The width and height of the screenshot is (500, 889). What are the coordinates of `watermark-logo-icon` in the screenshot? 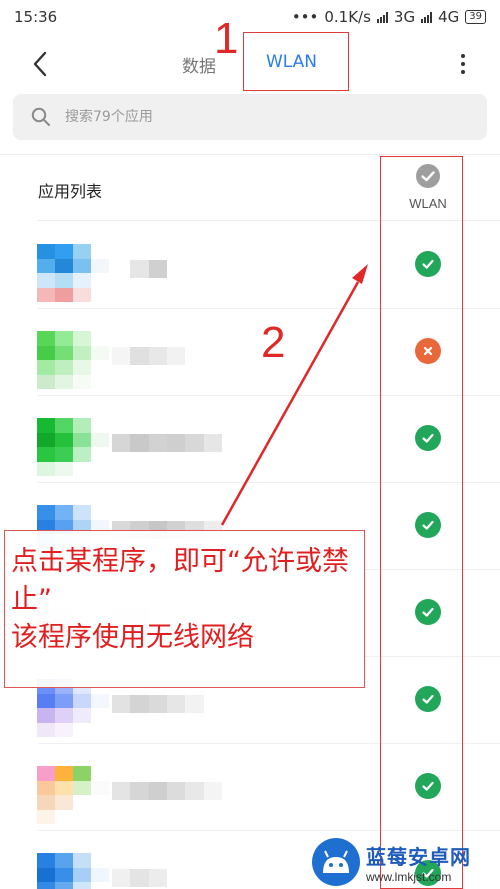 It's located at (336, 862).